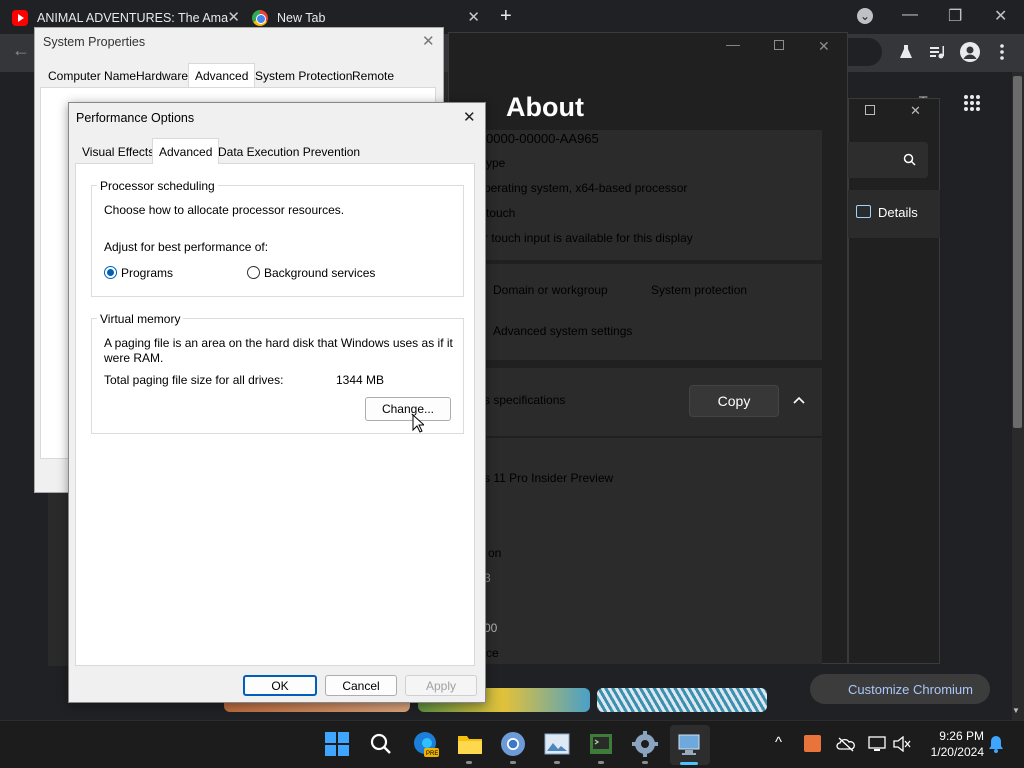 This screenshot has height=768, width=1024. I want to click on tab-title: ANIMAL ADVENTURES: The Ama, so click(133, 18).